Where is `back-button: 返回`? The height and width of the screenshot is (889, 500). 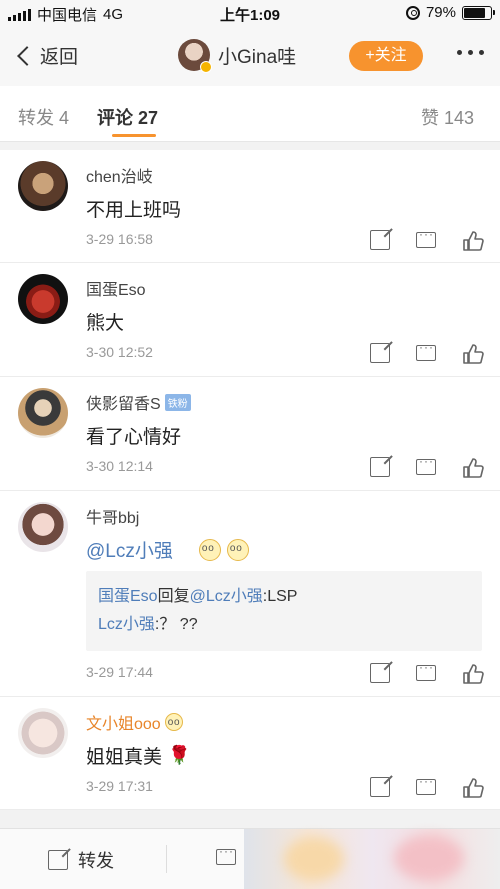 back-button: 返回 is located at coordinates (45, 55).